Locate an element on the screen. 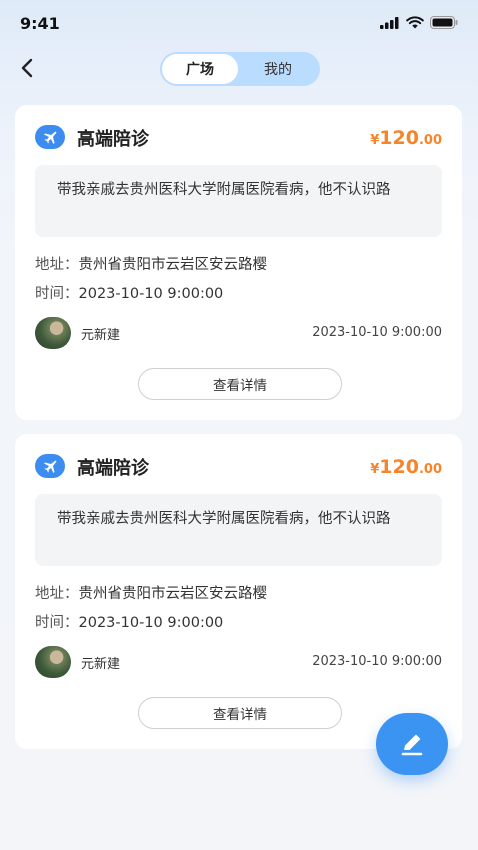 Image resolution: width=478 pixels, height=850 pixels. nav-bar: 广场 我的 is located at coordinates (239, 70).